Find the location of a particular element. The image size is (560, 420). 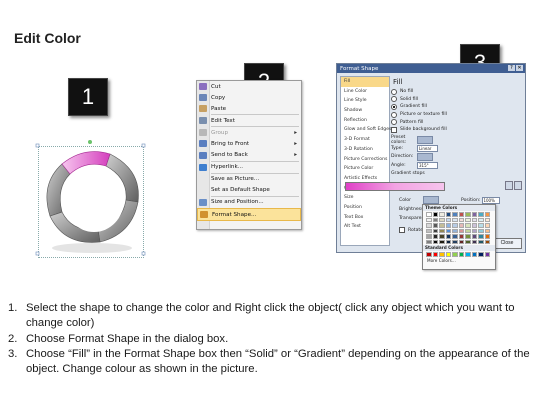

category-reflection: Reflection is located at coordinates (365, 121).